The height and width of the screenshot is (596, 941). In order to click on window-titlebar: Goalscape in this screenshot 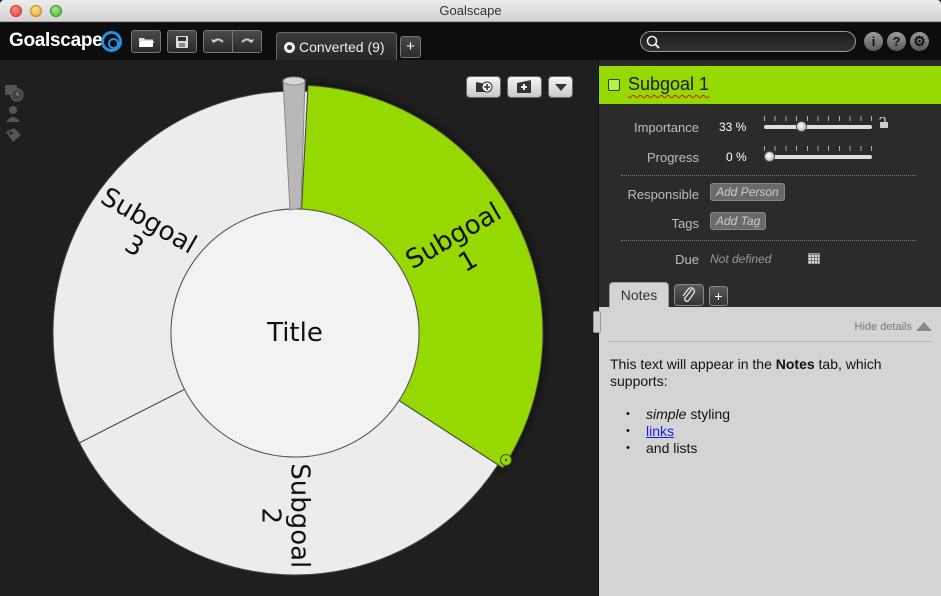, I will do `click(470, 11)`.